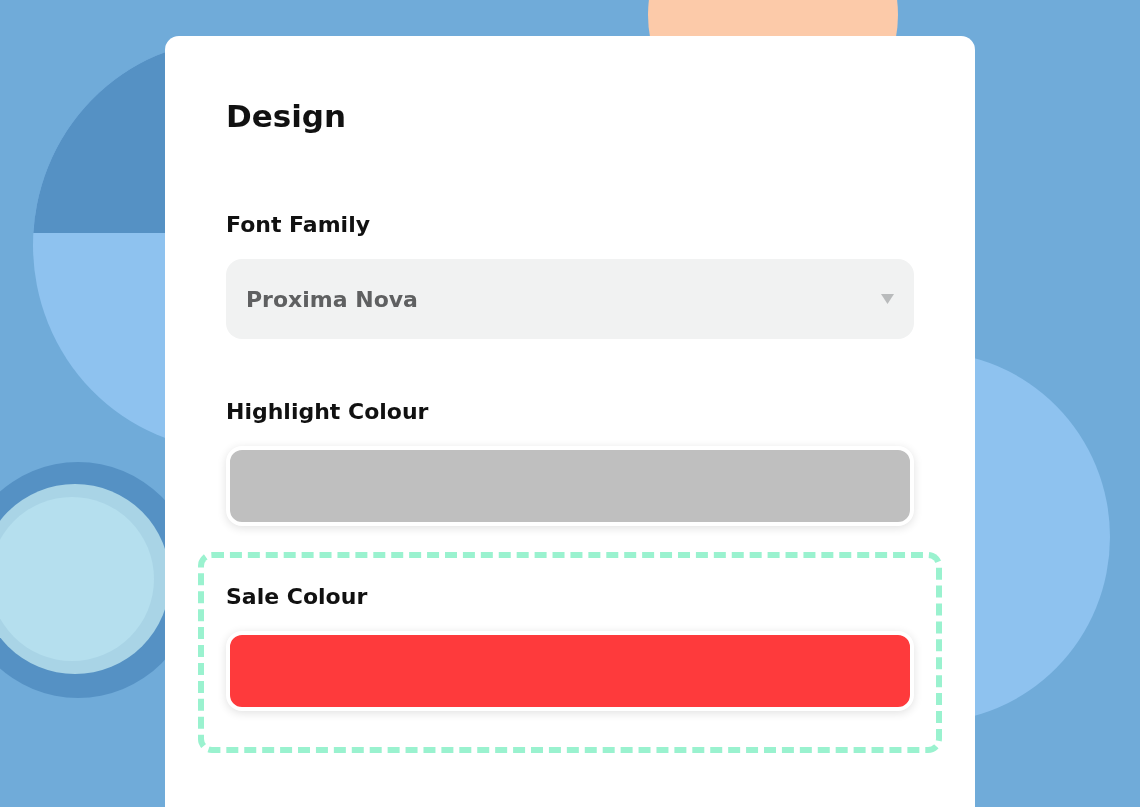 Image resolution: width=1140 pixels, height=807 pixels. What do you see at coordinates (570, 299) in the screenshot?
I see `font-select: Proxima Nova` at bounding box center [570, 299].